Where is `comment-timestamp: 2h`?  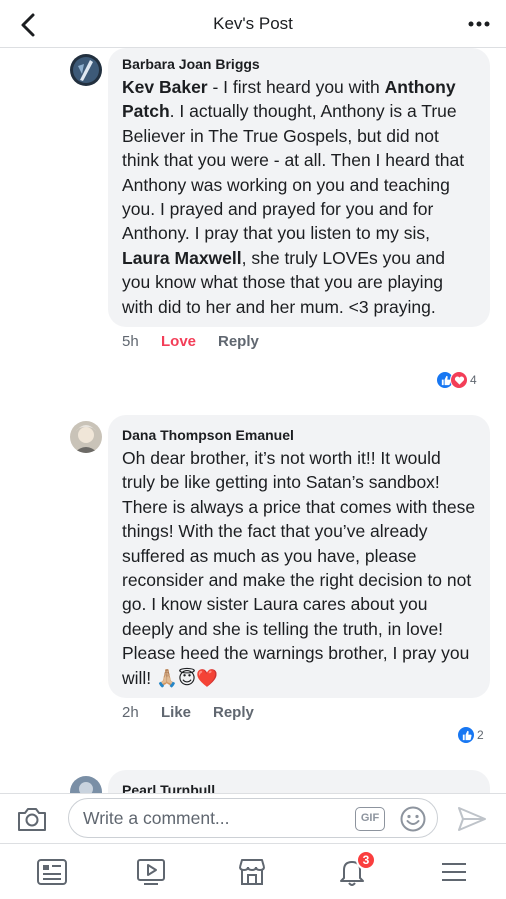
comment-timestamp: 2h is located at coordinates (130, 713).